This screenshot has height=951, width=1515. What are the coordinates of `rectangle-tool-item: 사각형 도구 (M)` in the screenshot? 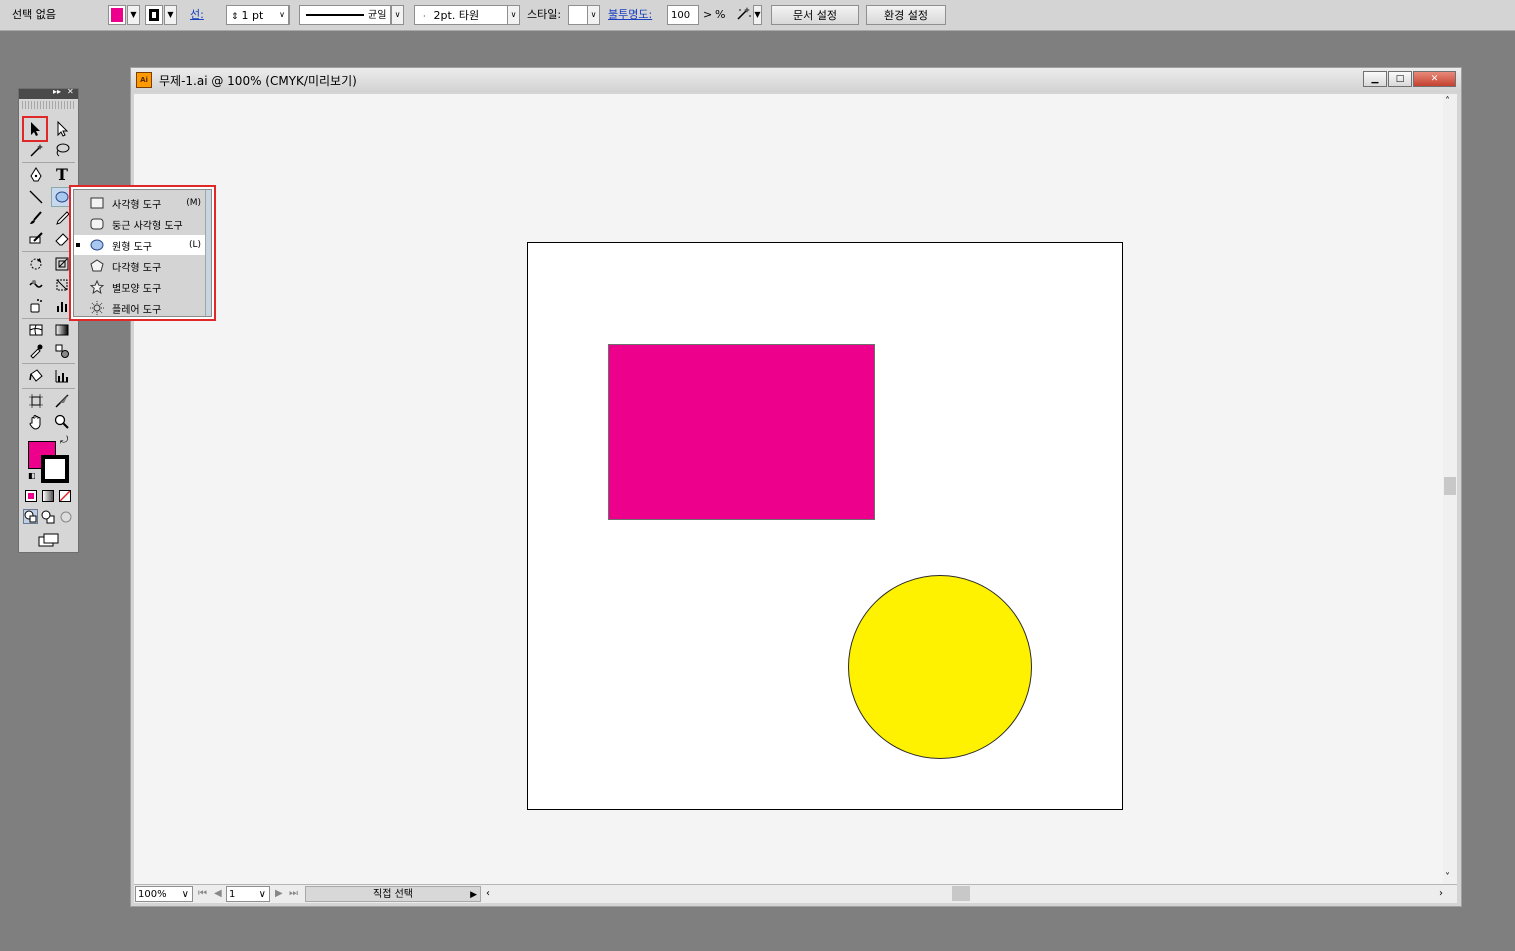 It's located at (139, 203).